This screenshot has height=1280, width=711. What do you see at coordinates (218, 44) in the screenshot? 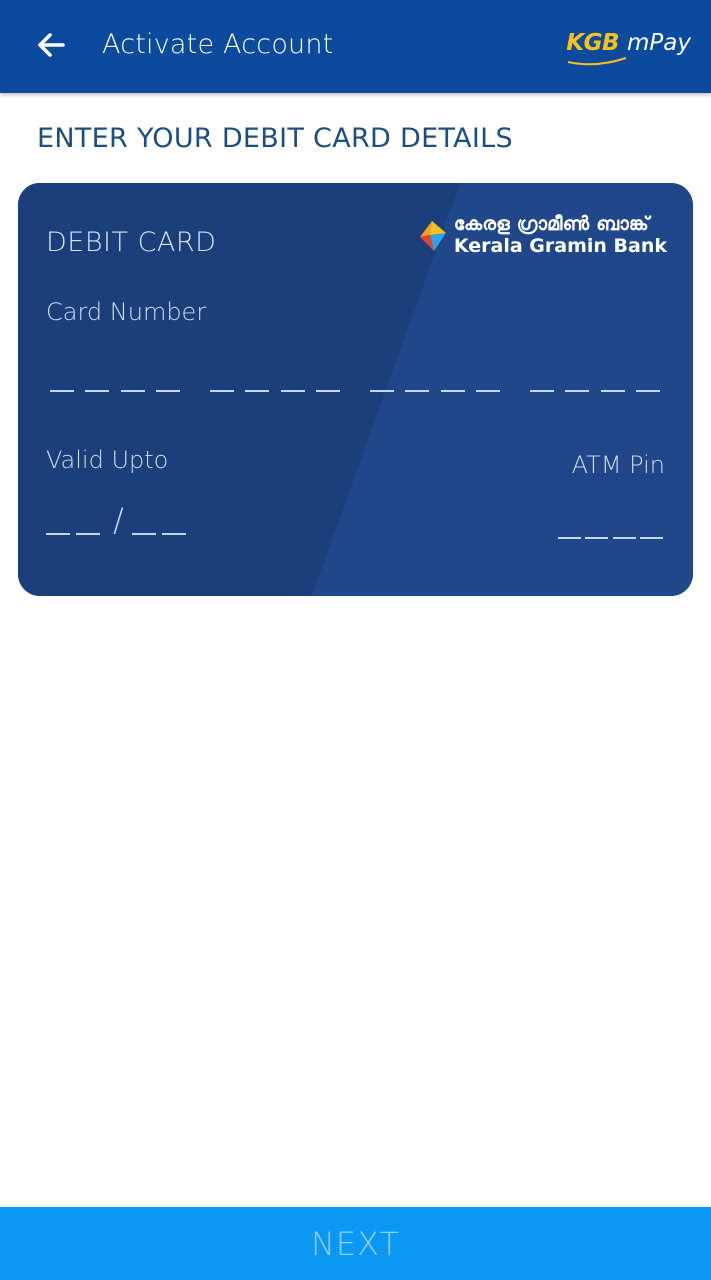
I see `page-title: Activate Account` at bounding box center [218, 44].